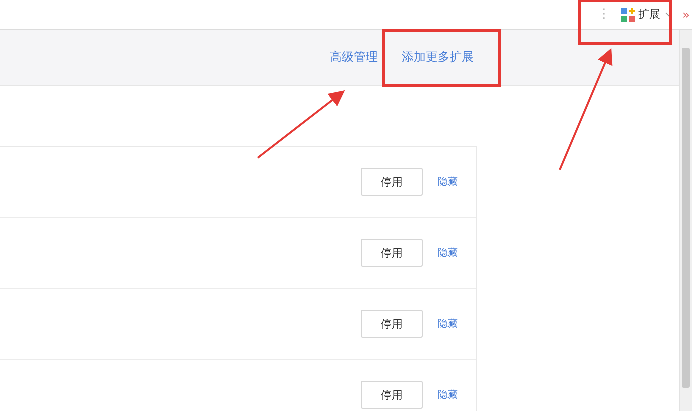 This screenshot has height=411, width=692. I want to click on puzzle-grid-icon, so click(627, 15).